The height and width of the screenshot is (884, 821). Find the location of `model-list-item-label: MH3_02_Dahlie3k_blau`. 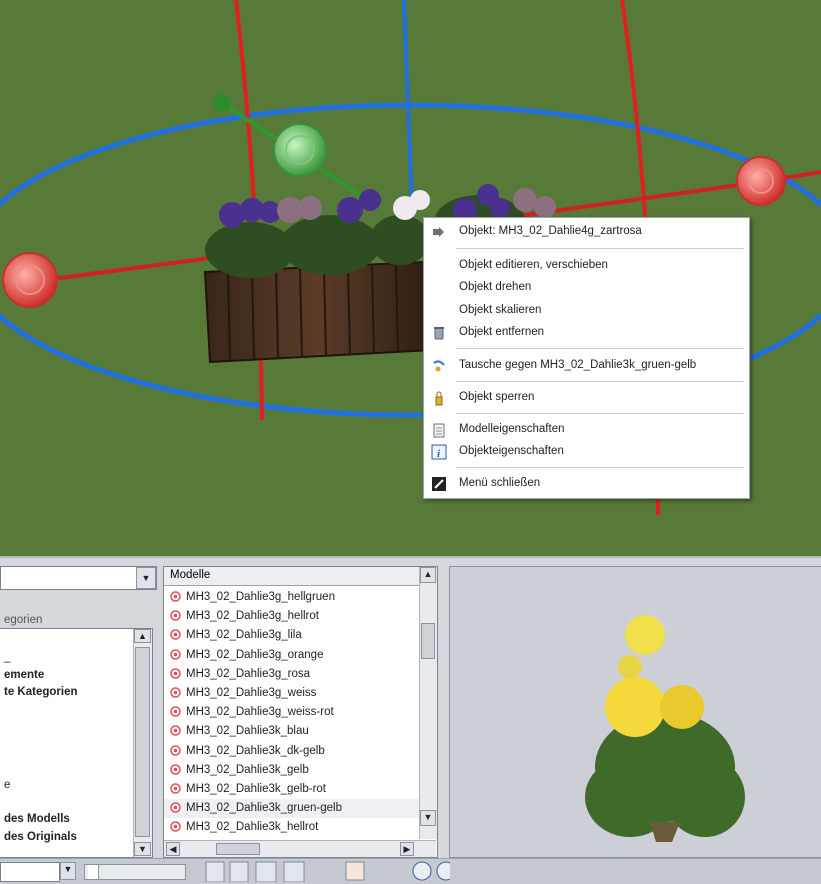

model-list-item-label: MH3_02_Dahlie3k_blau is located at coordinates (247, 731).